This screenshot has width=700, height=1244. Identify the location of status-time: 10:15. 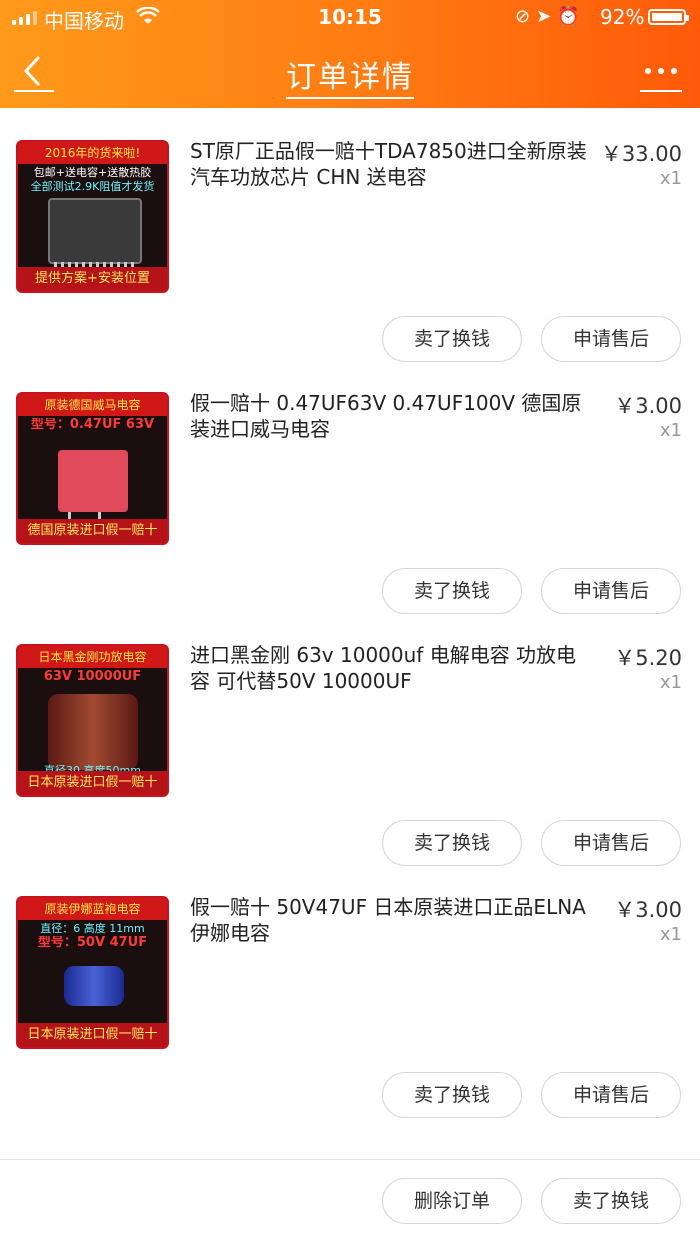
(350, 17).